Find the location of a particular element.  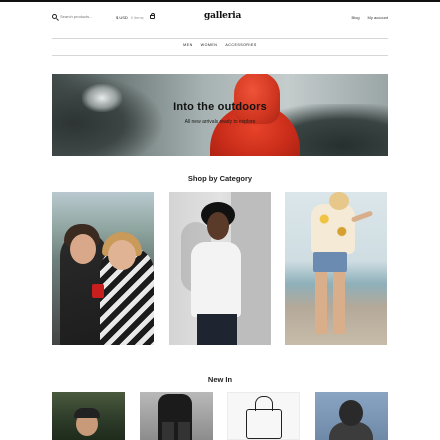

photo-jeans is located at coordinates (217, 329).